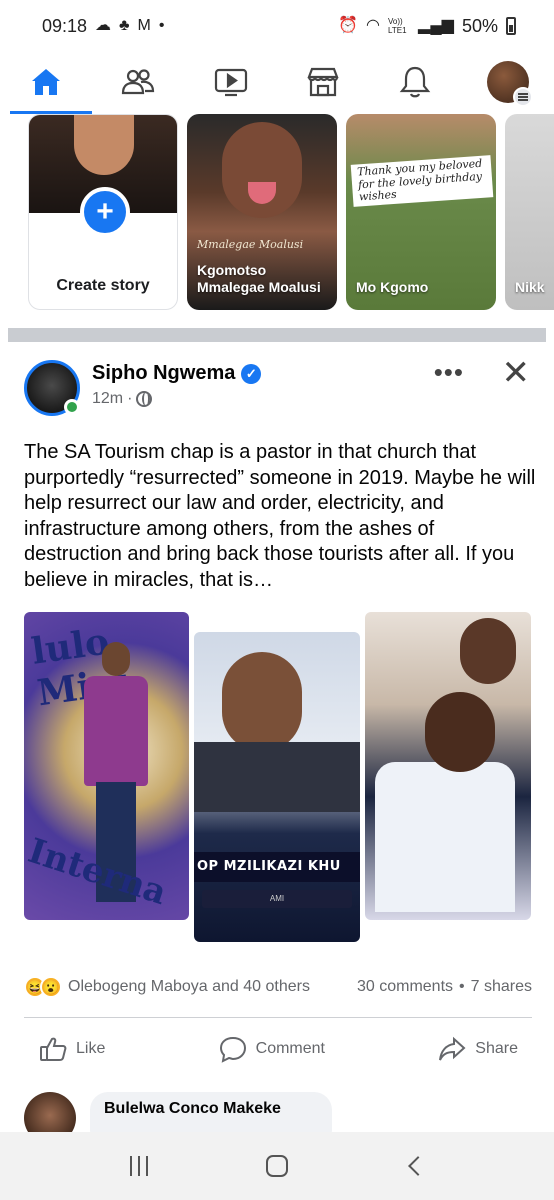 This screenshot has width=554, height=1200. I want to click on share-icon, so click(452, 1048).